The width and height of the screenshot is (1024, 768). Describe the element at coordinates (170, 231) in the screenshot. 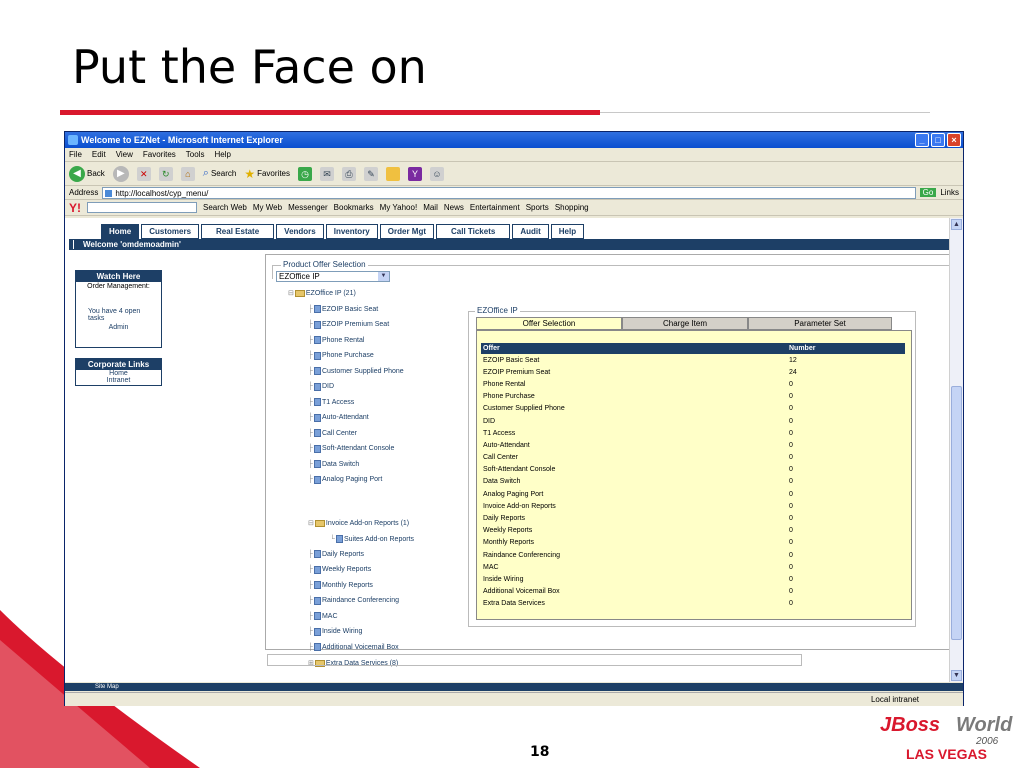

I see `tab-customers: Customers` at that location.